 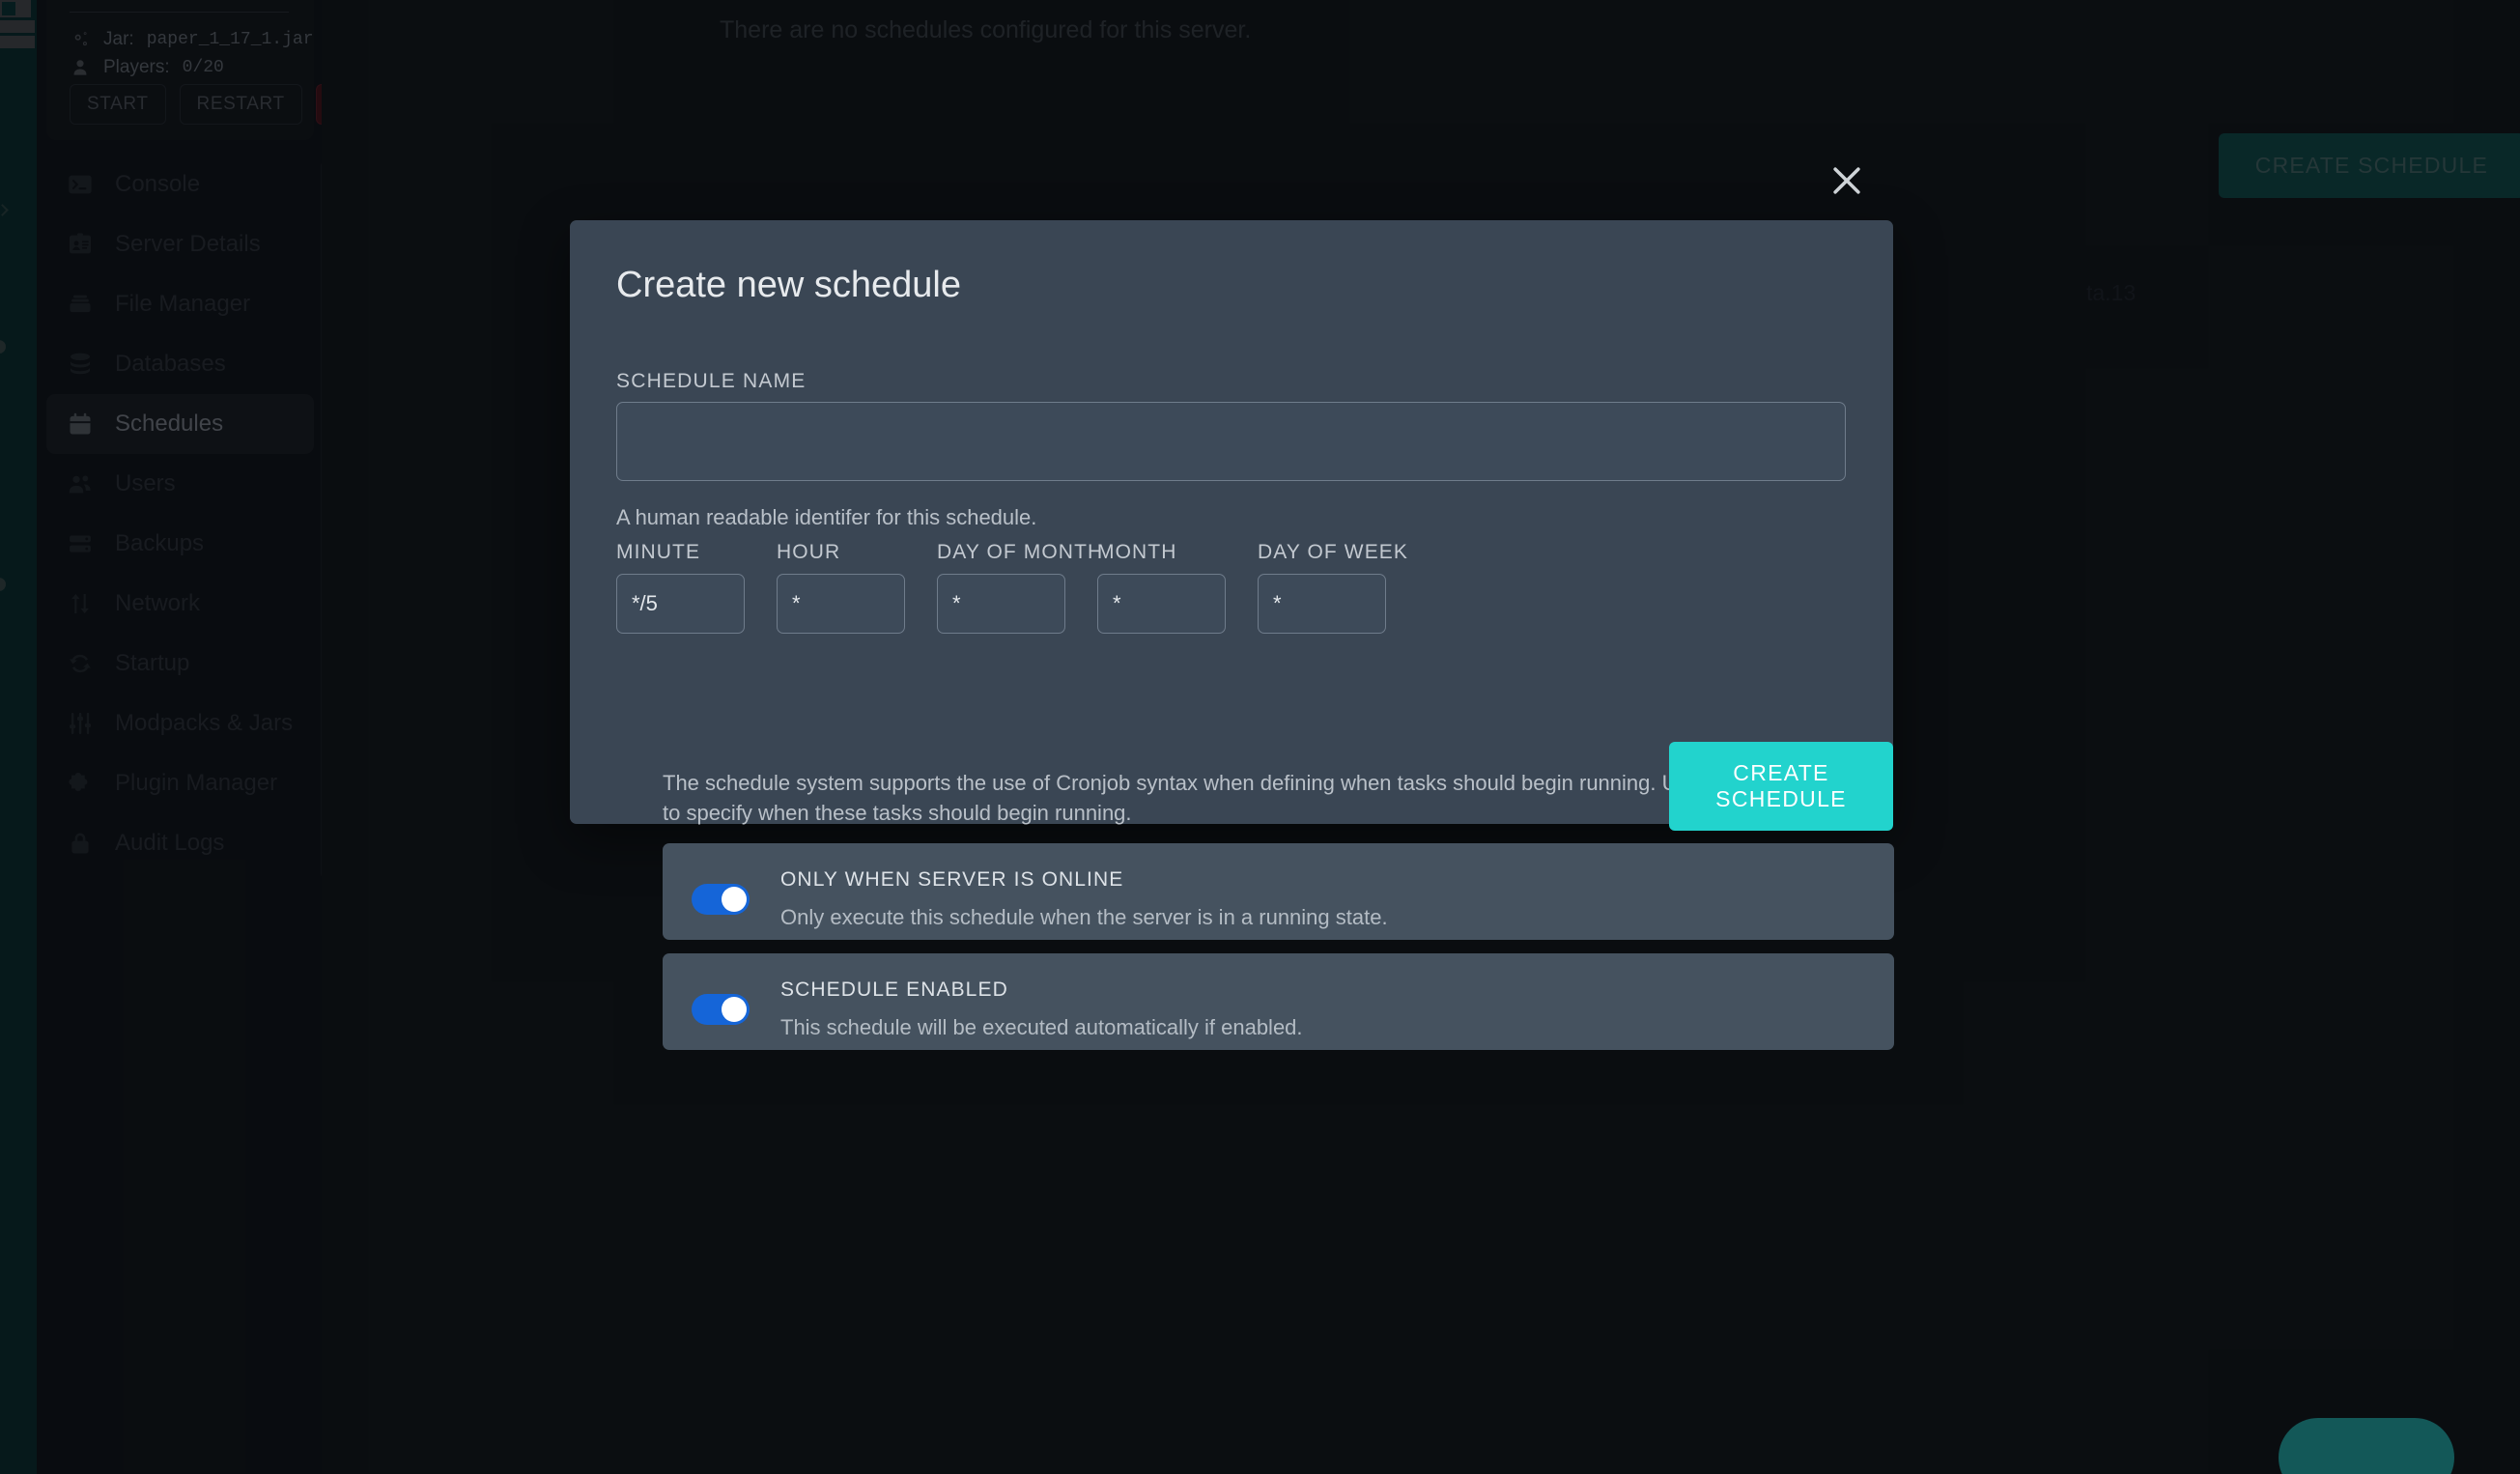 I want to click on cron-input-minute, so click(x=681, y=604).